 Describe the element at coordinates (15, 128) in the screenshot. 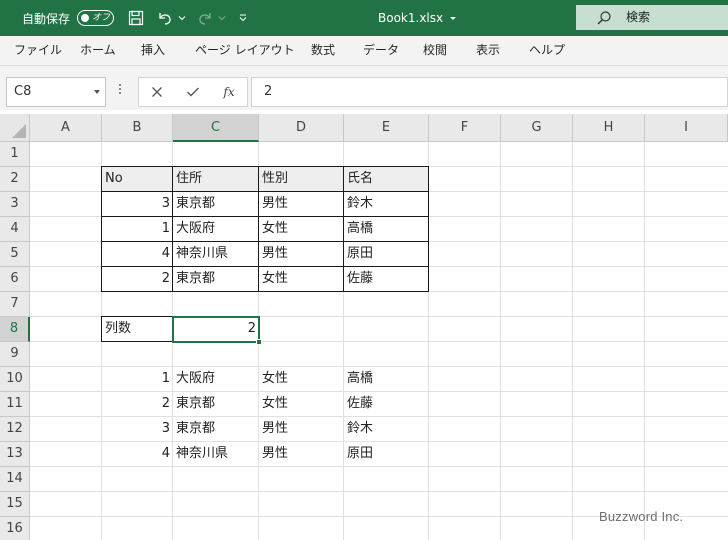

I see `select-all-button` at that location.